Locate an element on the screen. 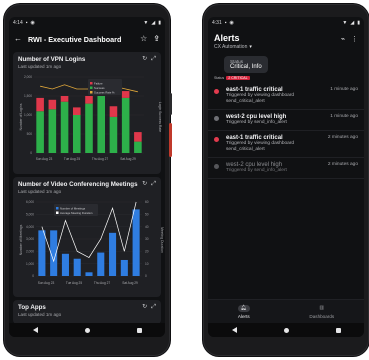 This screenshot has width=369, height=360. status-bar: 4:14 ▪ ◉ ▼ ◢ ▮ is located at coordinates (87, 23).